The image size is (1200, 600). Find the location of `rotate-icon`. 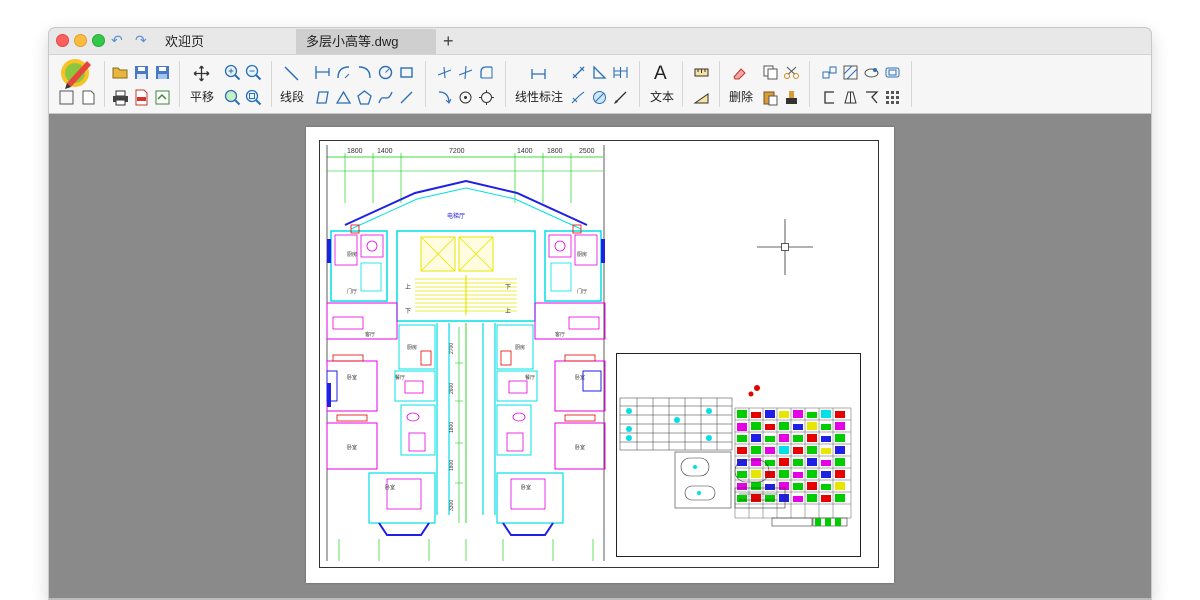

rotate-icon is located at coordinates (465, 97).